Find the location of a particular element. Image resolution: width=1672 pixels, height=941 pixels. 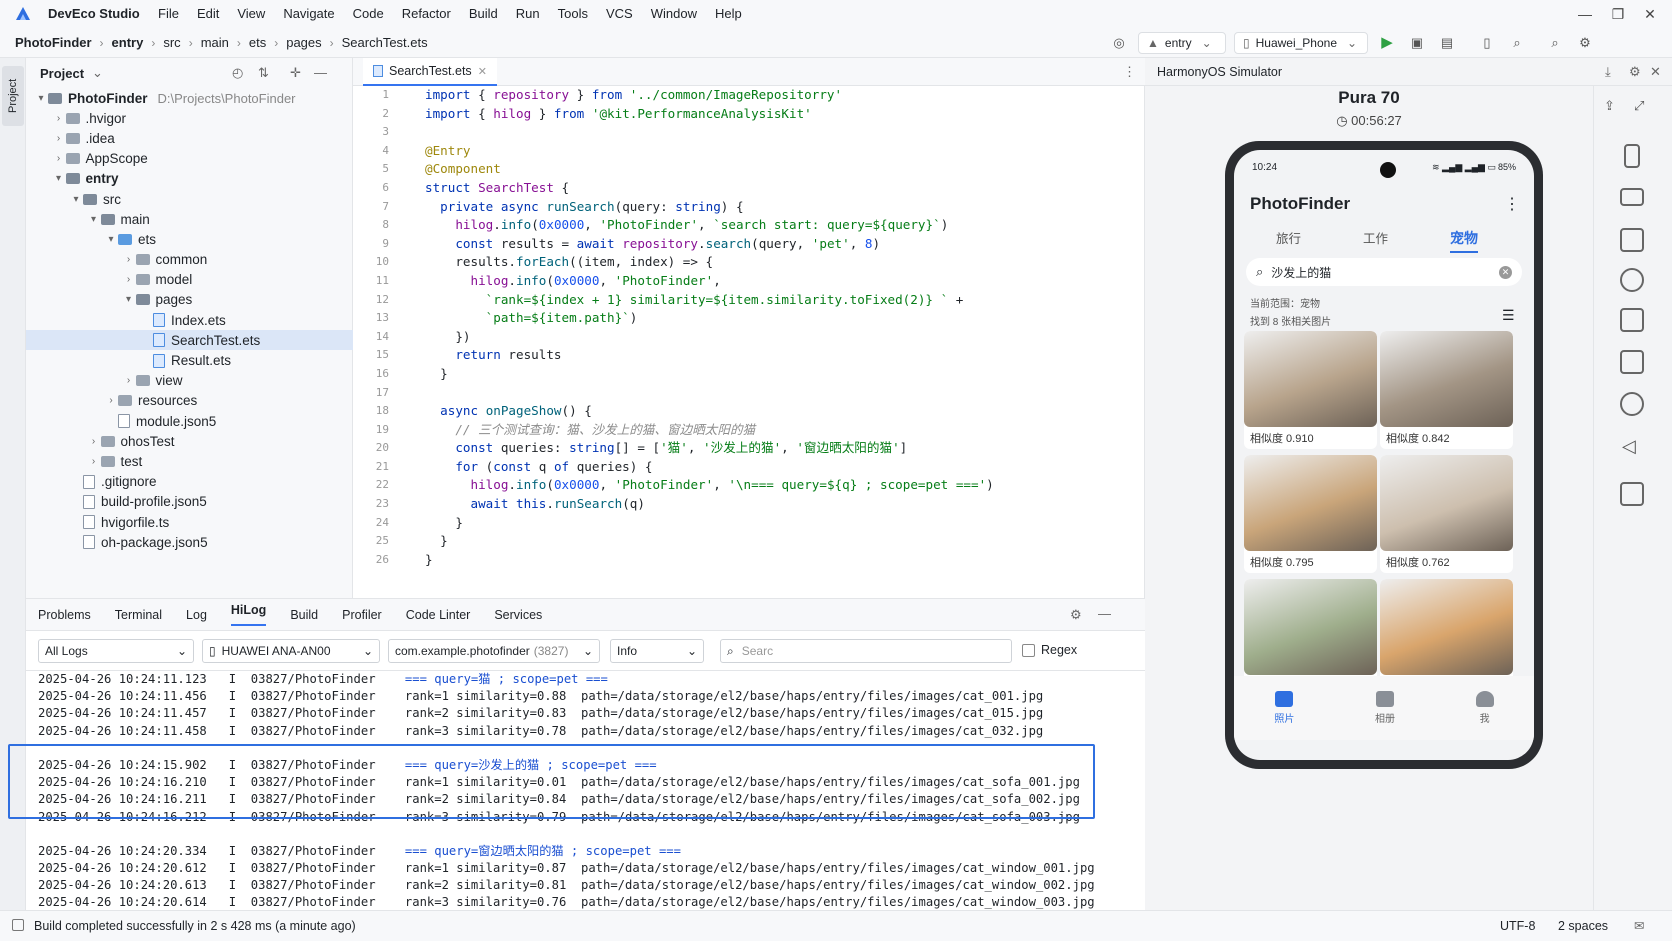

tree-item: › test is located at coordinates (189, 461).